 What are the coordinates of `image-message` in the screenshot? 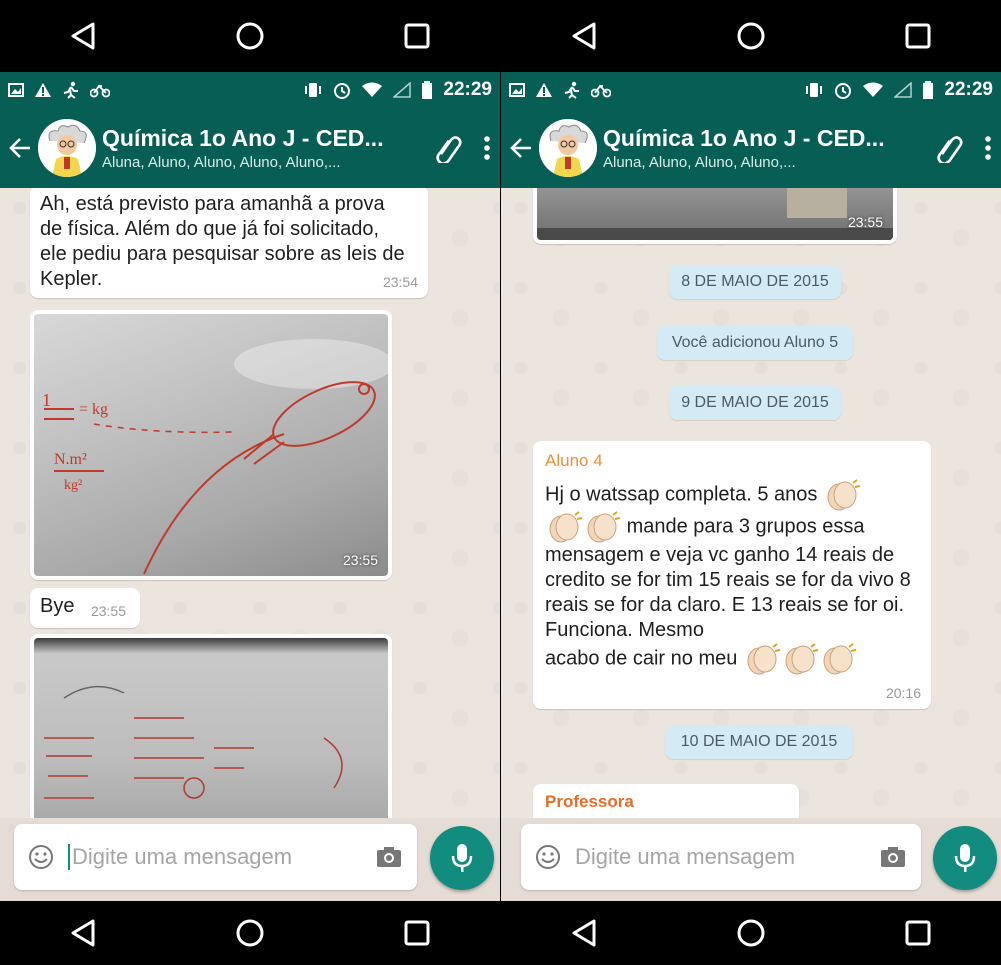 It's located at (211, 726).